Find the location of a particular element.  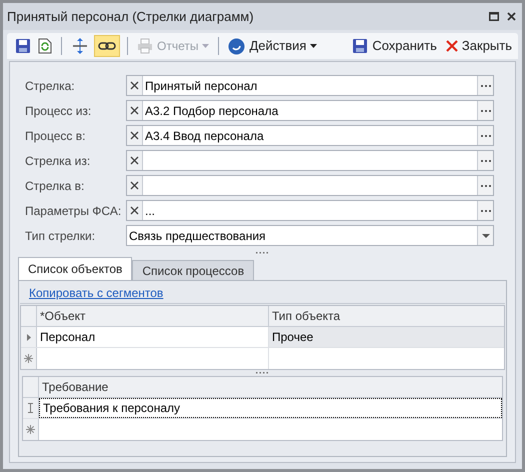

globe-icon is located at coordinates (237, 46).